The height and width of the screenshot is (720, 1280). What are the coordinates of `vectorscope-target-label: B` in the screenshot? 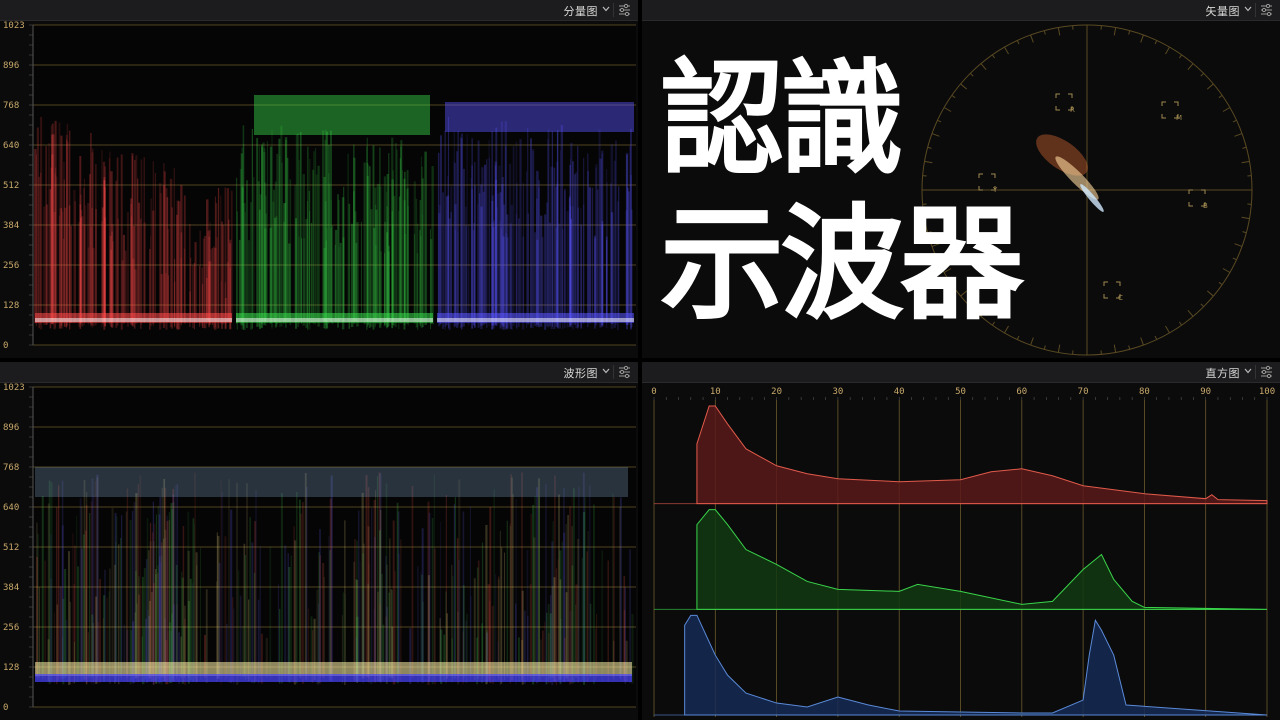 It's located at (1205, 206).